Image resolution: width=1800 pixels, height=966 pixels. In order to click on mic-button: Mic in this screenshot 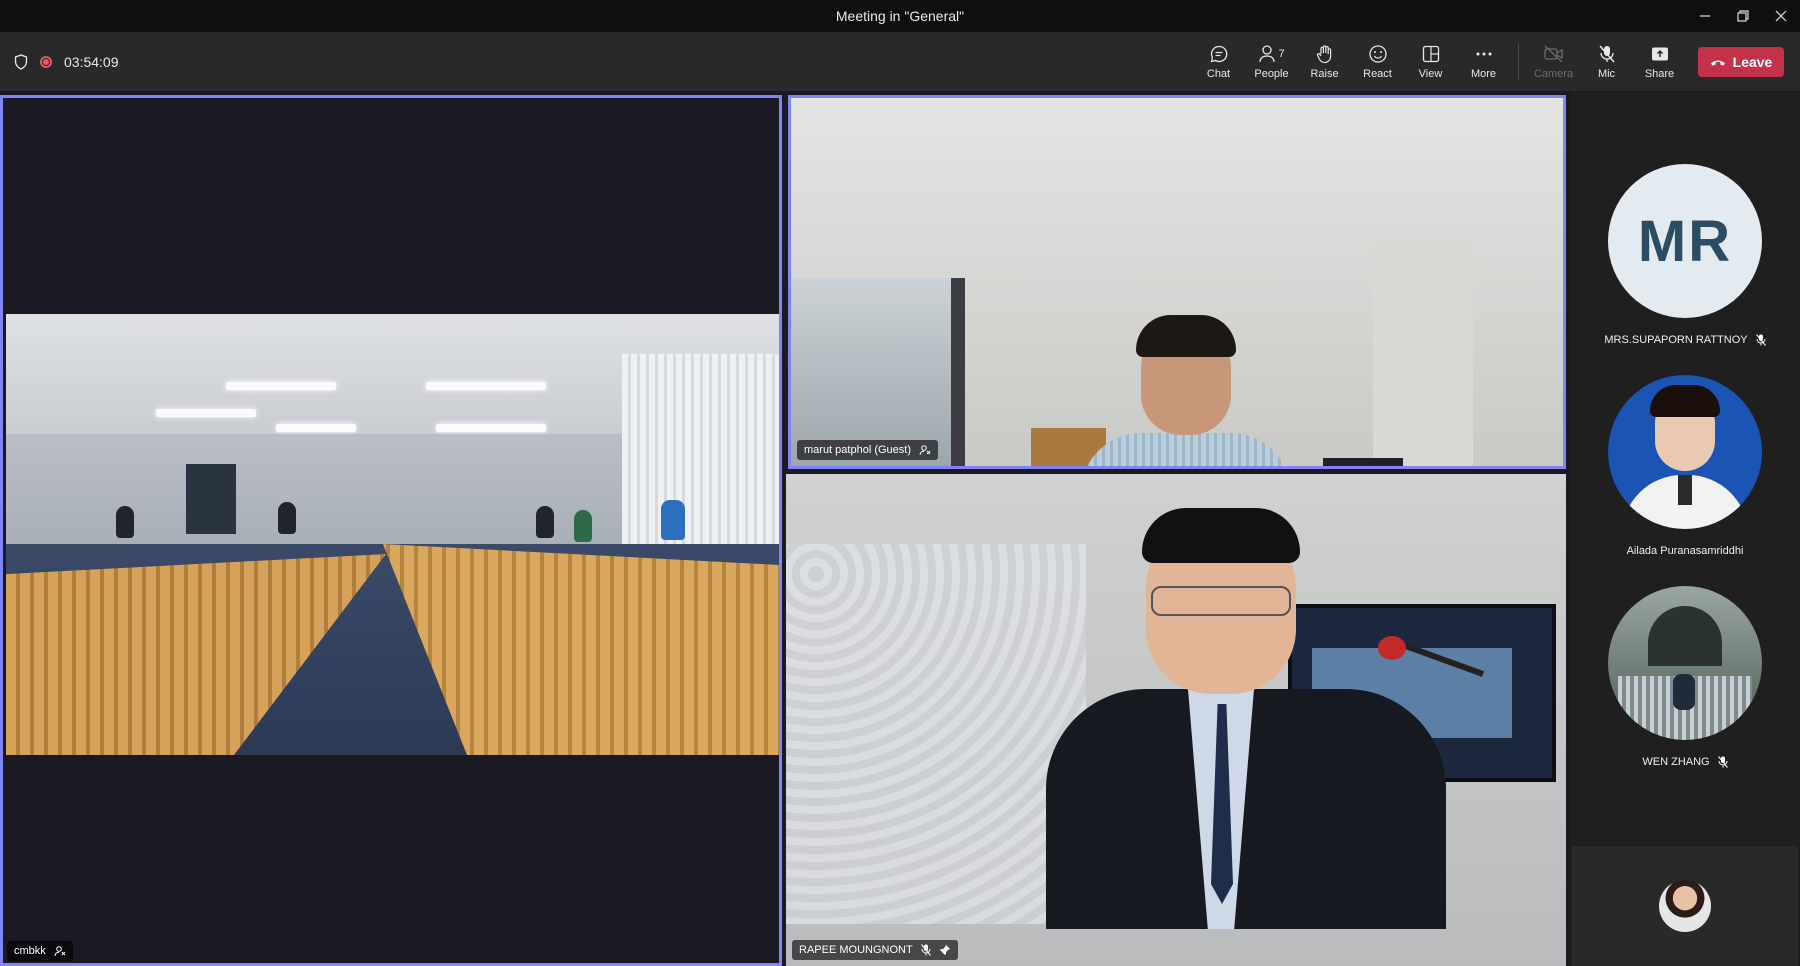, I will do `click(1606, 62)`.